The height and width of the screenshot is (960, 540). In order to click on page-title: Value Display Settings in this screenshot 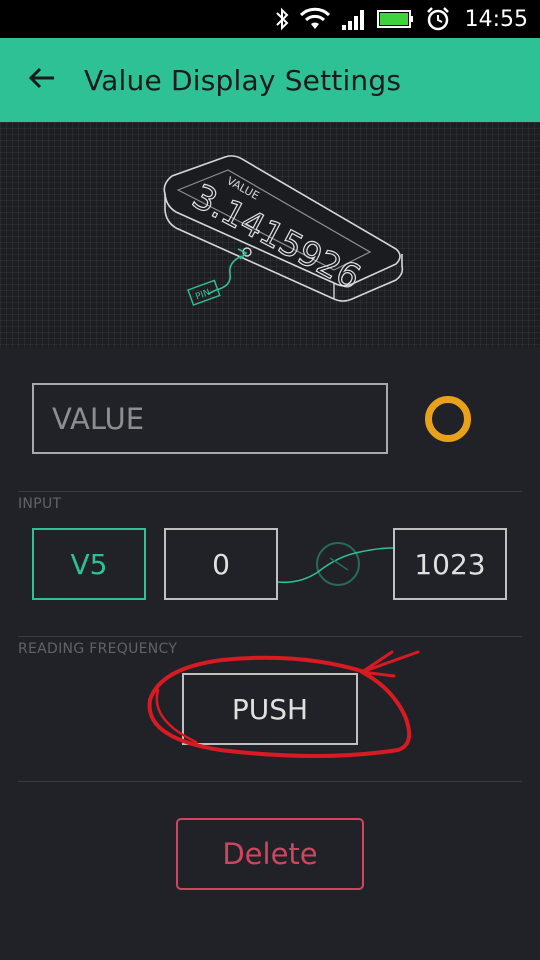, I will do `click(243, 80)`.